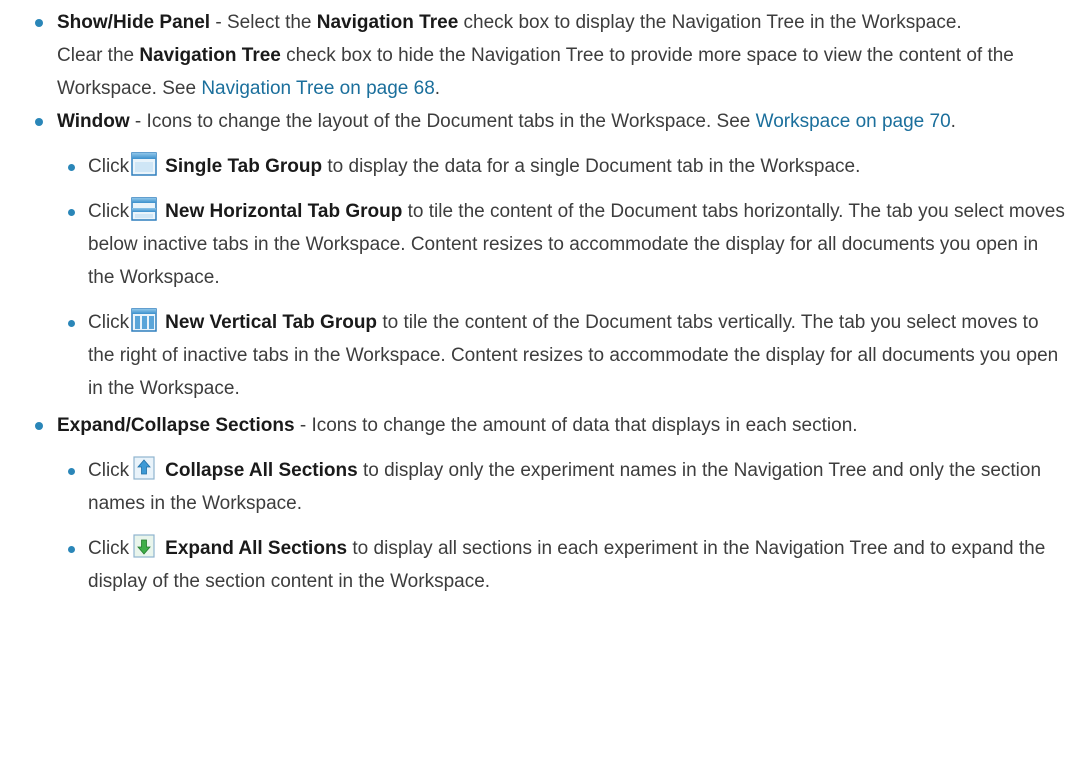  I want to click on label-vertical-tab-group: New Vertical Tab Group, so click(271, 322).